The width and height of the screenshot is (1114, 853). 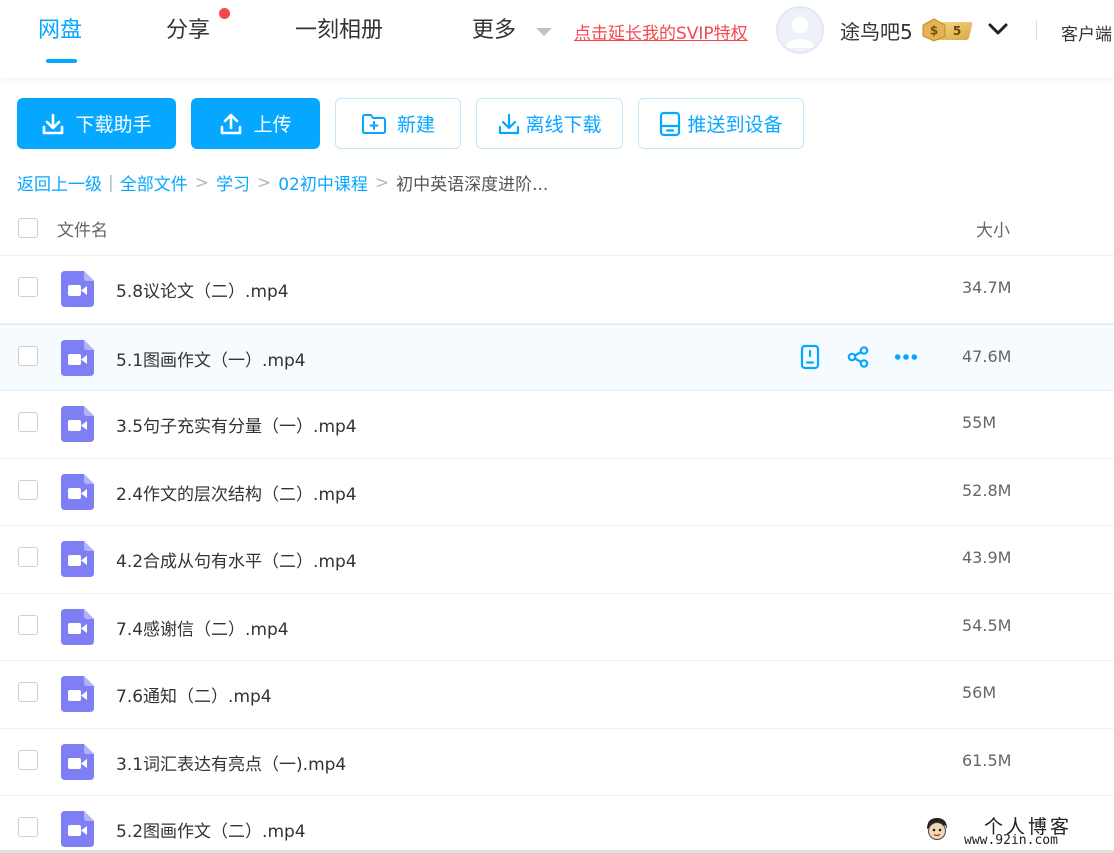 I want to click on file-size: 43.9M, so click(x=987, y=557).